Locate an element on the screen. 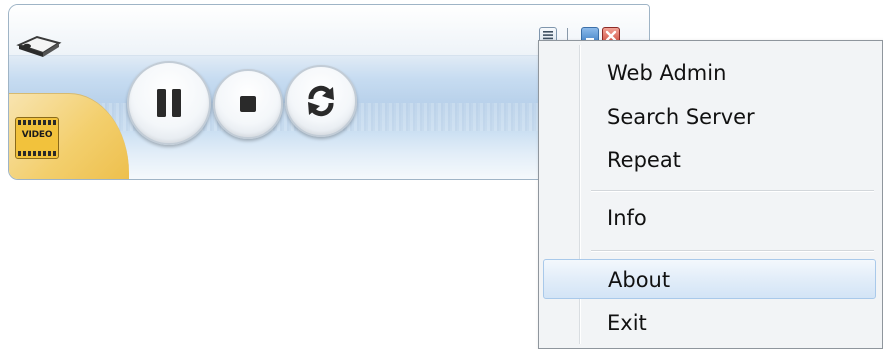  stop-button is located at coordinates (248, 104).